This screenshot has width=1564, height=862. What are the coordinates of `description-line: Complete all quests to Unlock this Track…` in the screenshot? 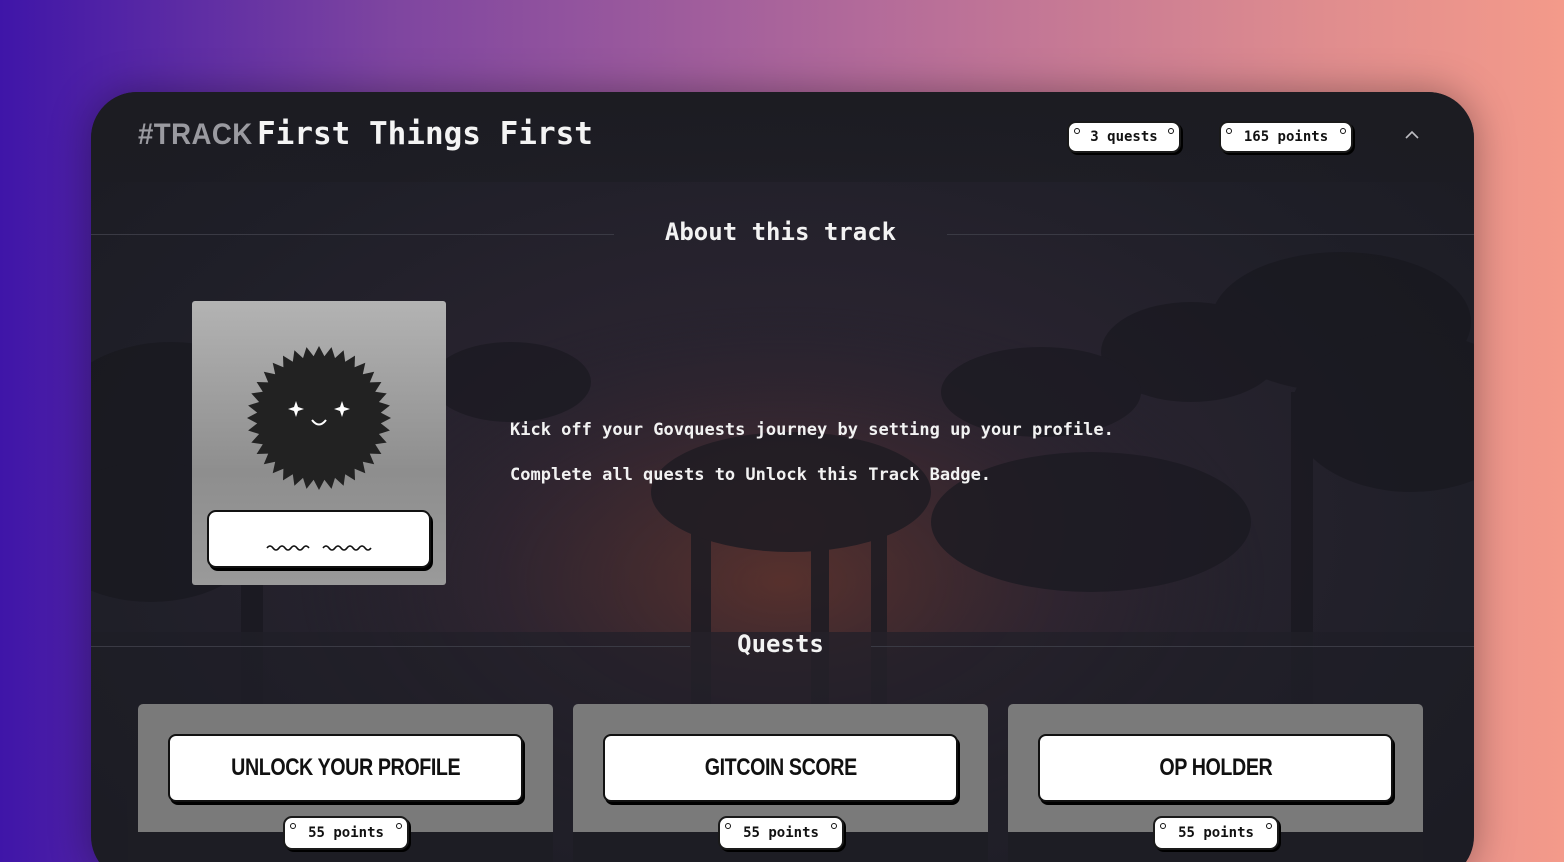 It's located at (751, 475).